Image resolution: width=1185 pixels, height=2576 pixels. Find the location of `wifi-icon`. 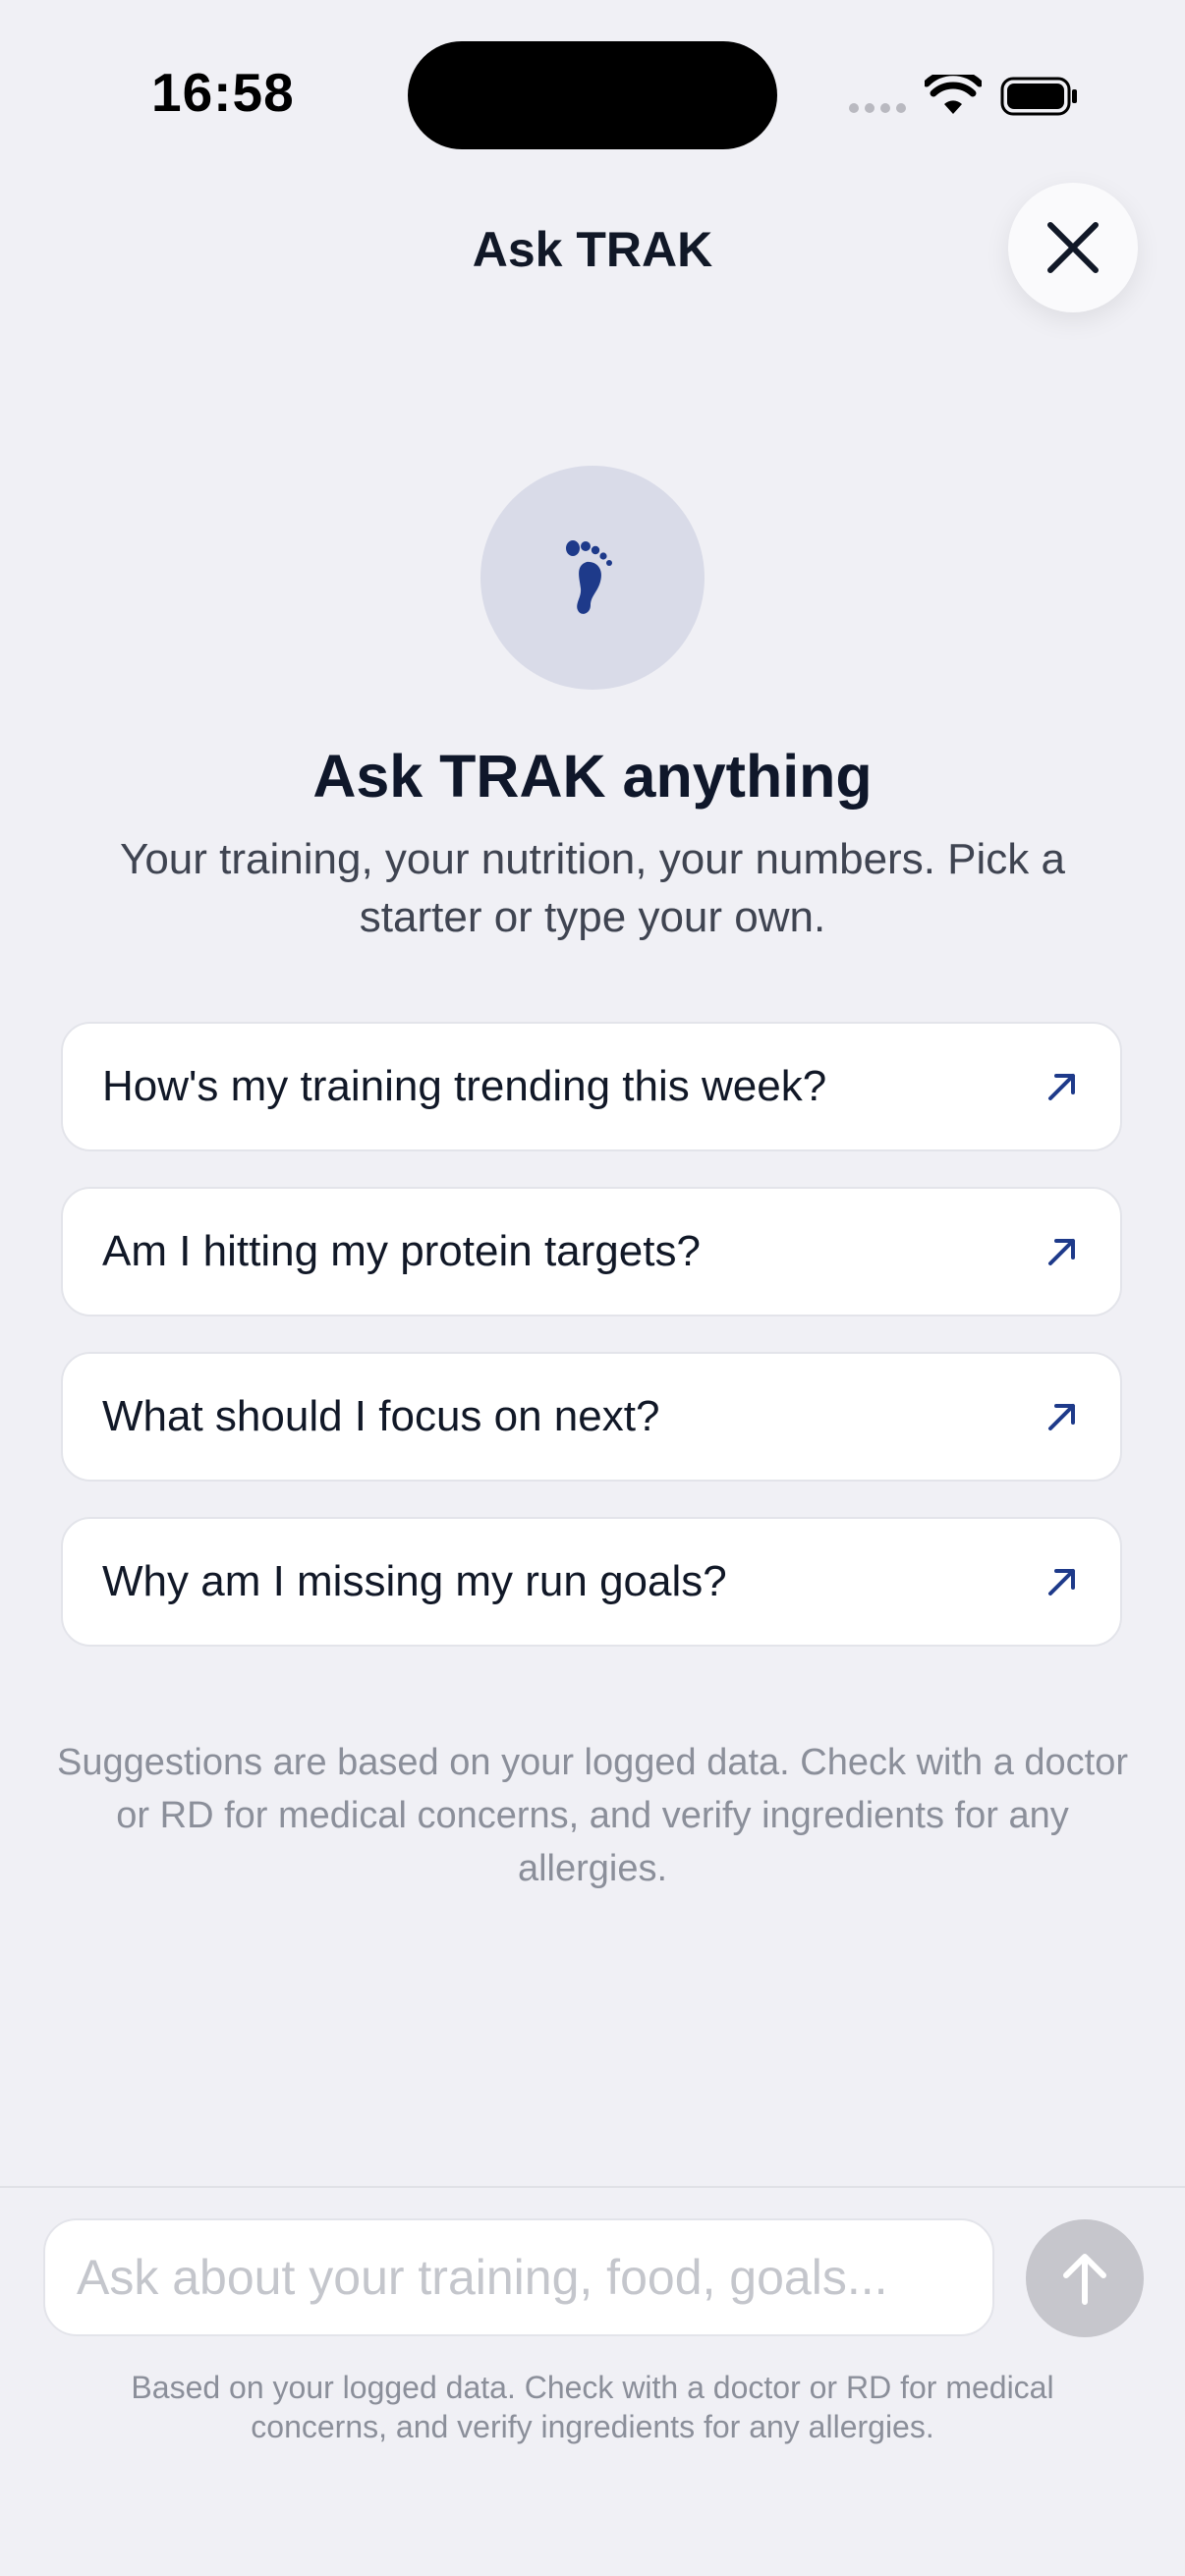

wifi-icon is located at coordinates (954, 94).